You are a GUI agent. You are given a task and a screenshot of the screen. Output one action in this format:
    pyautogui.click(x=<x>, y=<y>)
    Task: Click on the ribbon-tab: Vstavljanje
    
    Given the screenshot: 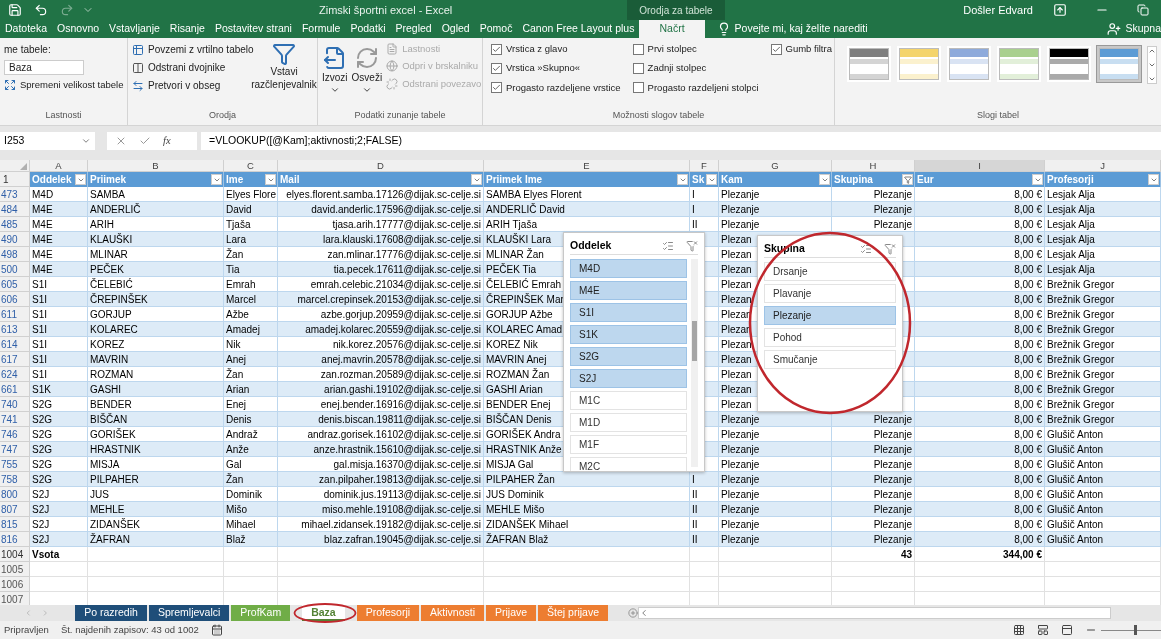 What is the action you would take?
    pyautogui.click(x=134, y=29)
    